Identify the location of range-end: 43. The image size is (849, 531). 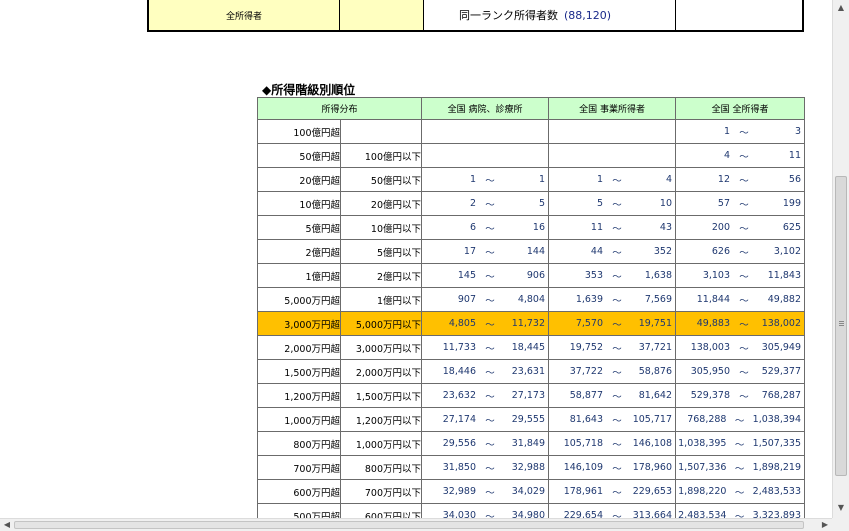
(666, 227).